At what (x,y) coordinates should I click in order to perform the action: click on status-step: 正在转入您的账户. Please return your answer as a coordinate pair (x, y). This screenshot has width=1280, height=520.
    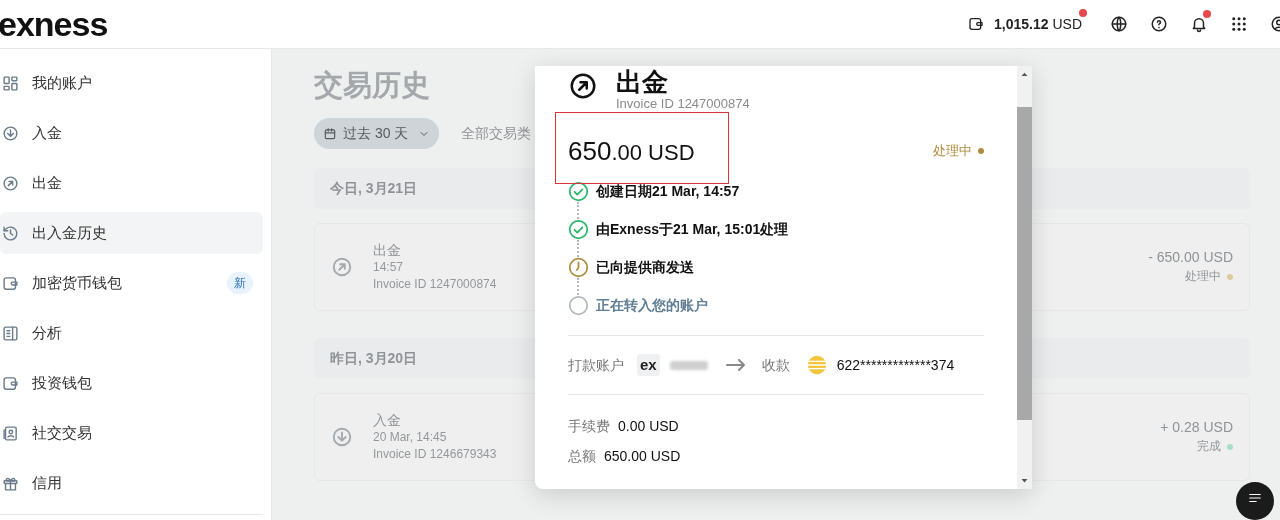
    Looking at the image, I should click on (652, 305).